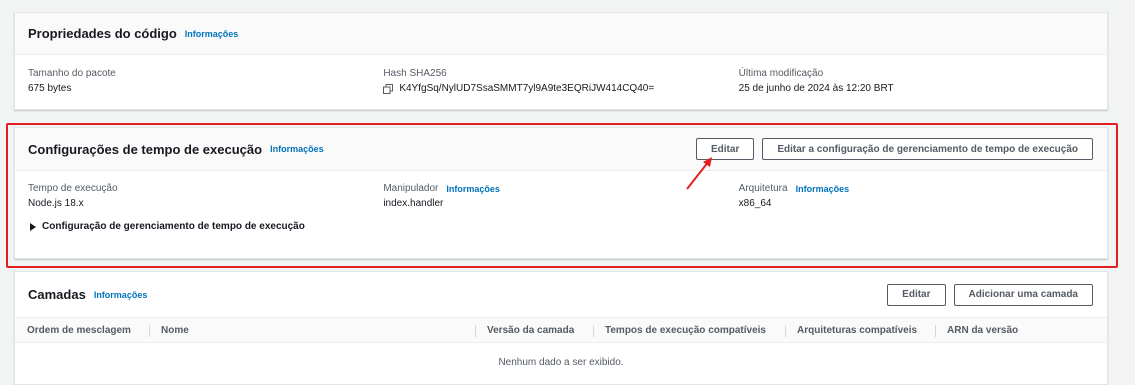  I want to click on architecture-label-row: Arquitetura Informações, so click(916, 188).